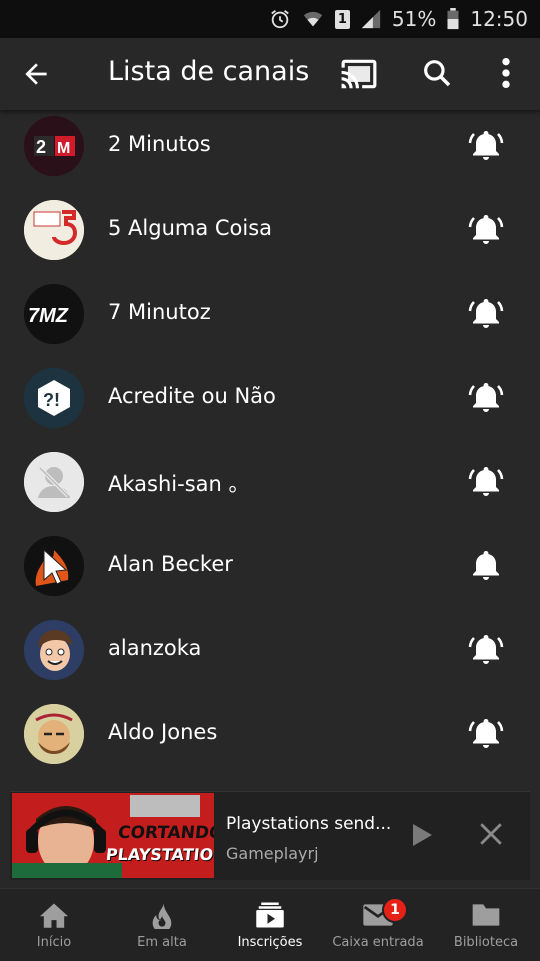 This screenshot has width=540, height=961. Describe the element at coordinates (486, 942) in the screenshot. I see `nav-label: Biblioteca` at that location.